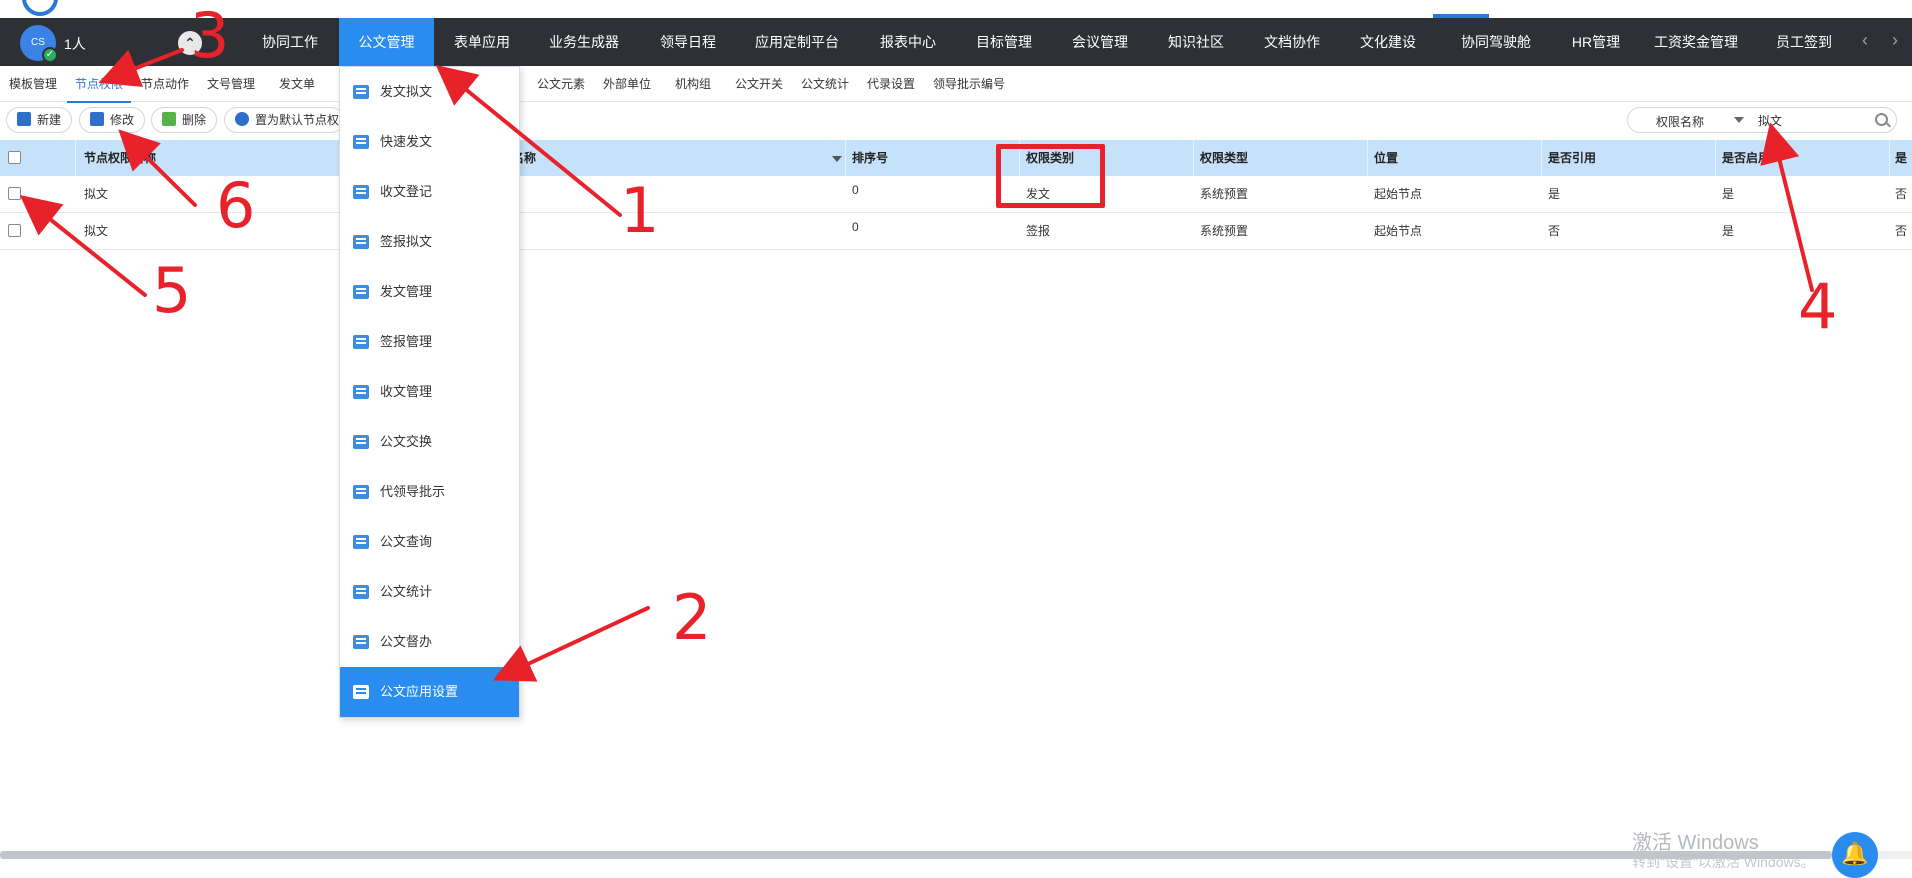  What do you see at coordinates (236, 205) in the screenshot?
I see `annotation-number-6: 6` at bounding box center [236, 205].